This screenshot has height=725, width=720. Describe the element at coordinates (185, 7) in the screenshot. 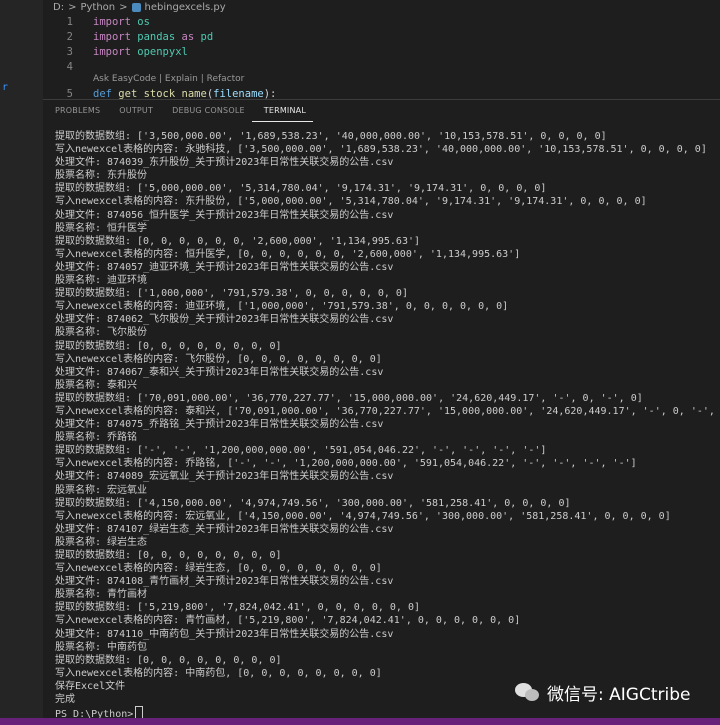

I see `breadcrumb-file: hebingexcels.py` at that location.